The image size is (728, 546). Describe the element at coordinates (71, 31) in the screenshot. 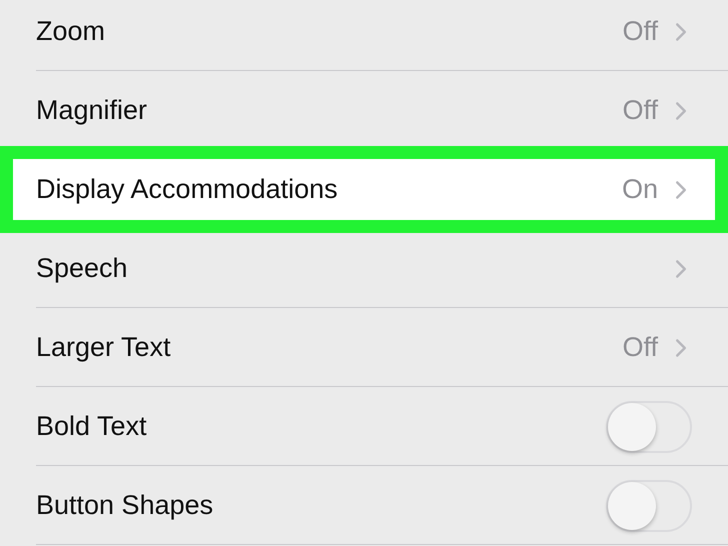

I see `row-label: Zoom` at that location.